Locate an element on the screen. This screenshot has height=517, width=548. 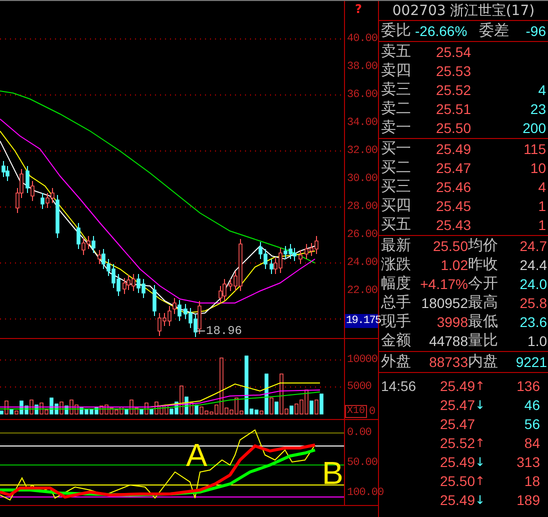
volume-axis-label: 5000 is located at coordinates (359, 387).